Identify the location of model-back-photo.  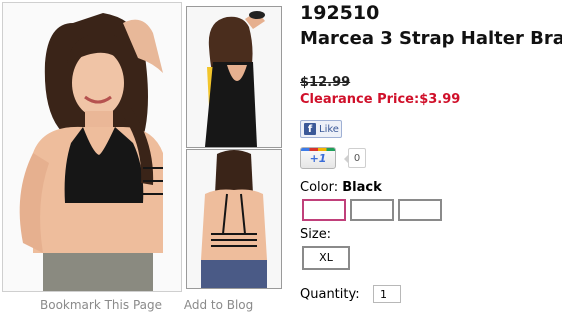
(234, 77).